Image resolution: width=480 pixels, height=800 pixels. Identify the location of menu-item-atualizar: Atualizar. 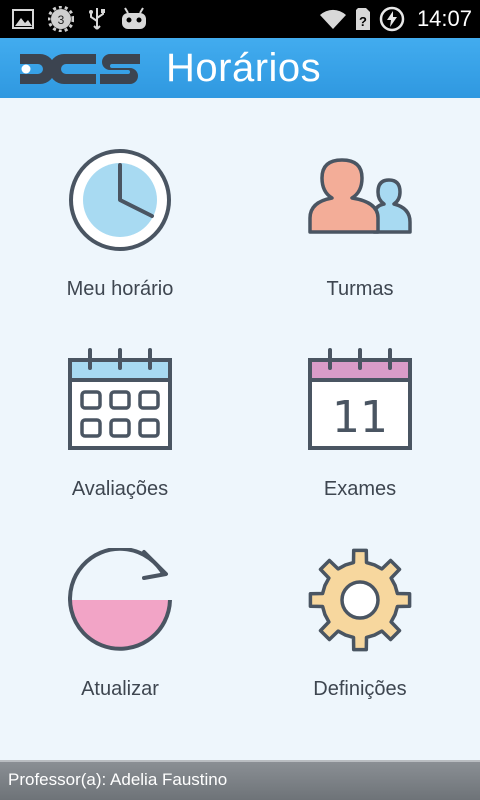
(120, 599).